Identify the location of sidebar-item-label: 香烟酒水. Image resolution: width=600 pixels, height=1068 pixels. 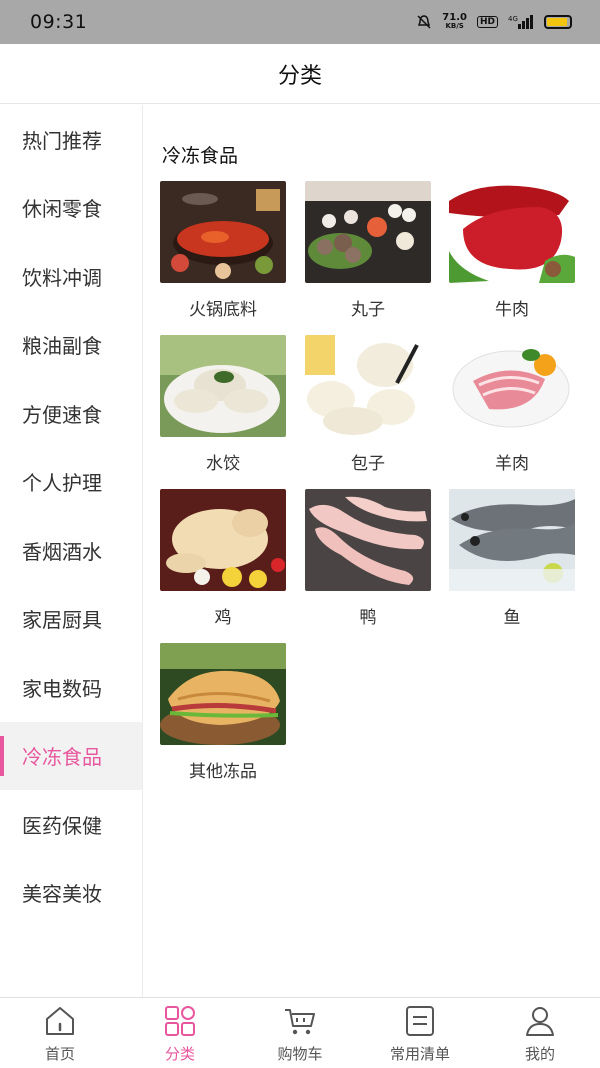
(62, 551).